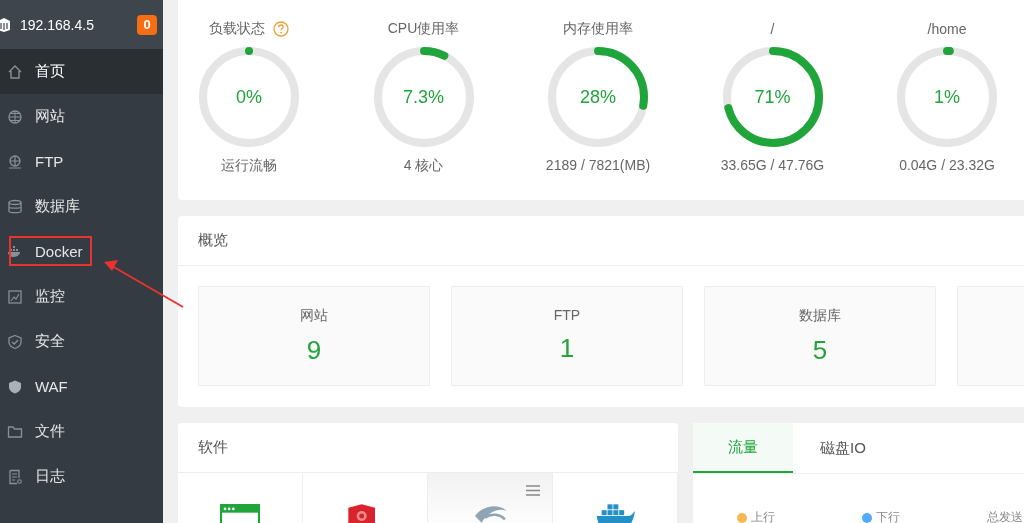 The height and width of the screenshot is (523, 1024). Describe the element at coordinates (947, 29) in the screenshot. I see `gauge-title: /home` at that location.